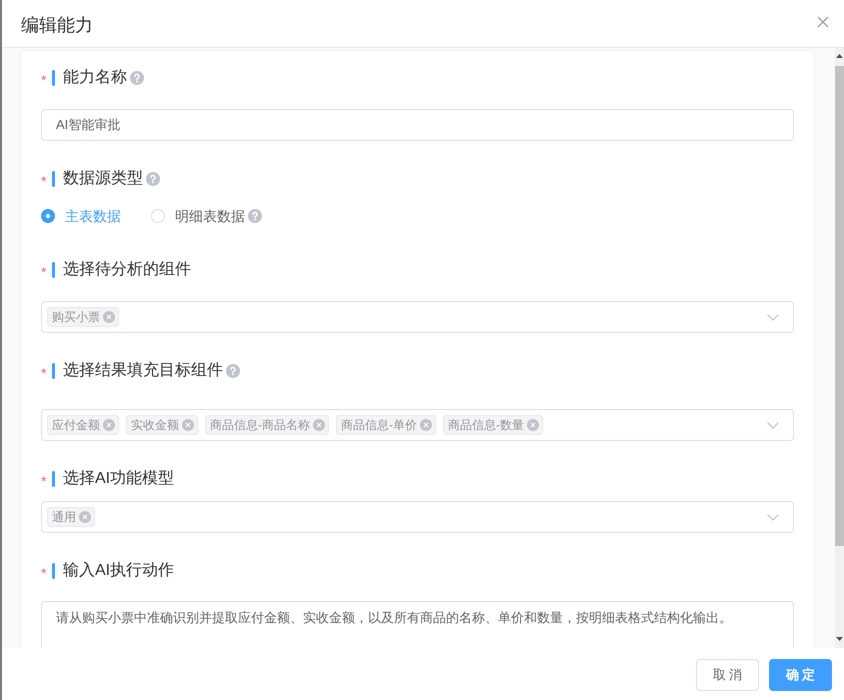  What do you see at coordinates (76, 317) in the screenshot?
I see `tag-text: 购买小票` at bounding box center [76, 317].